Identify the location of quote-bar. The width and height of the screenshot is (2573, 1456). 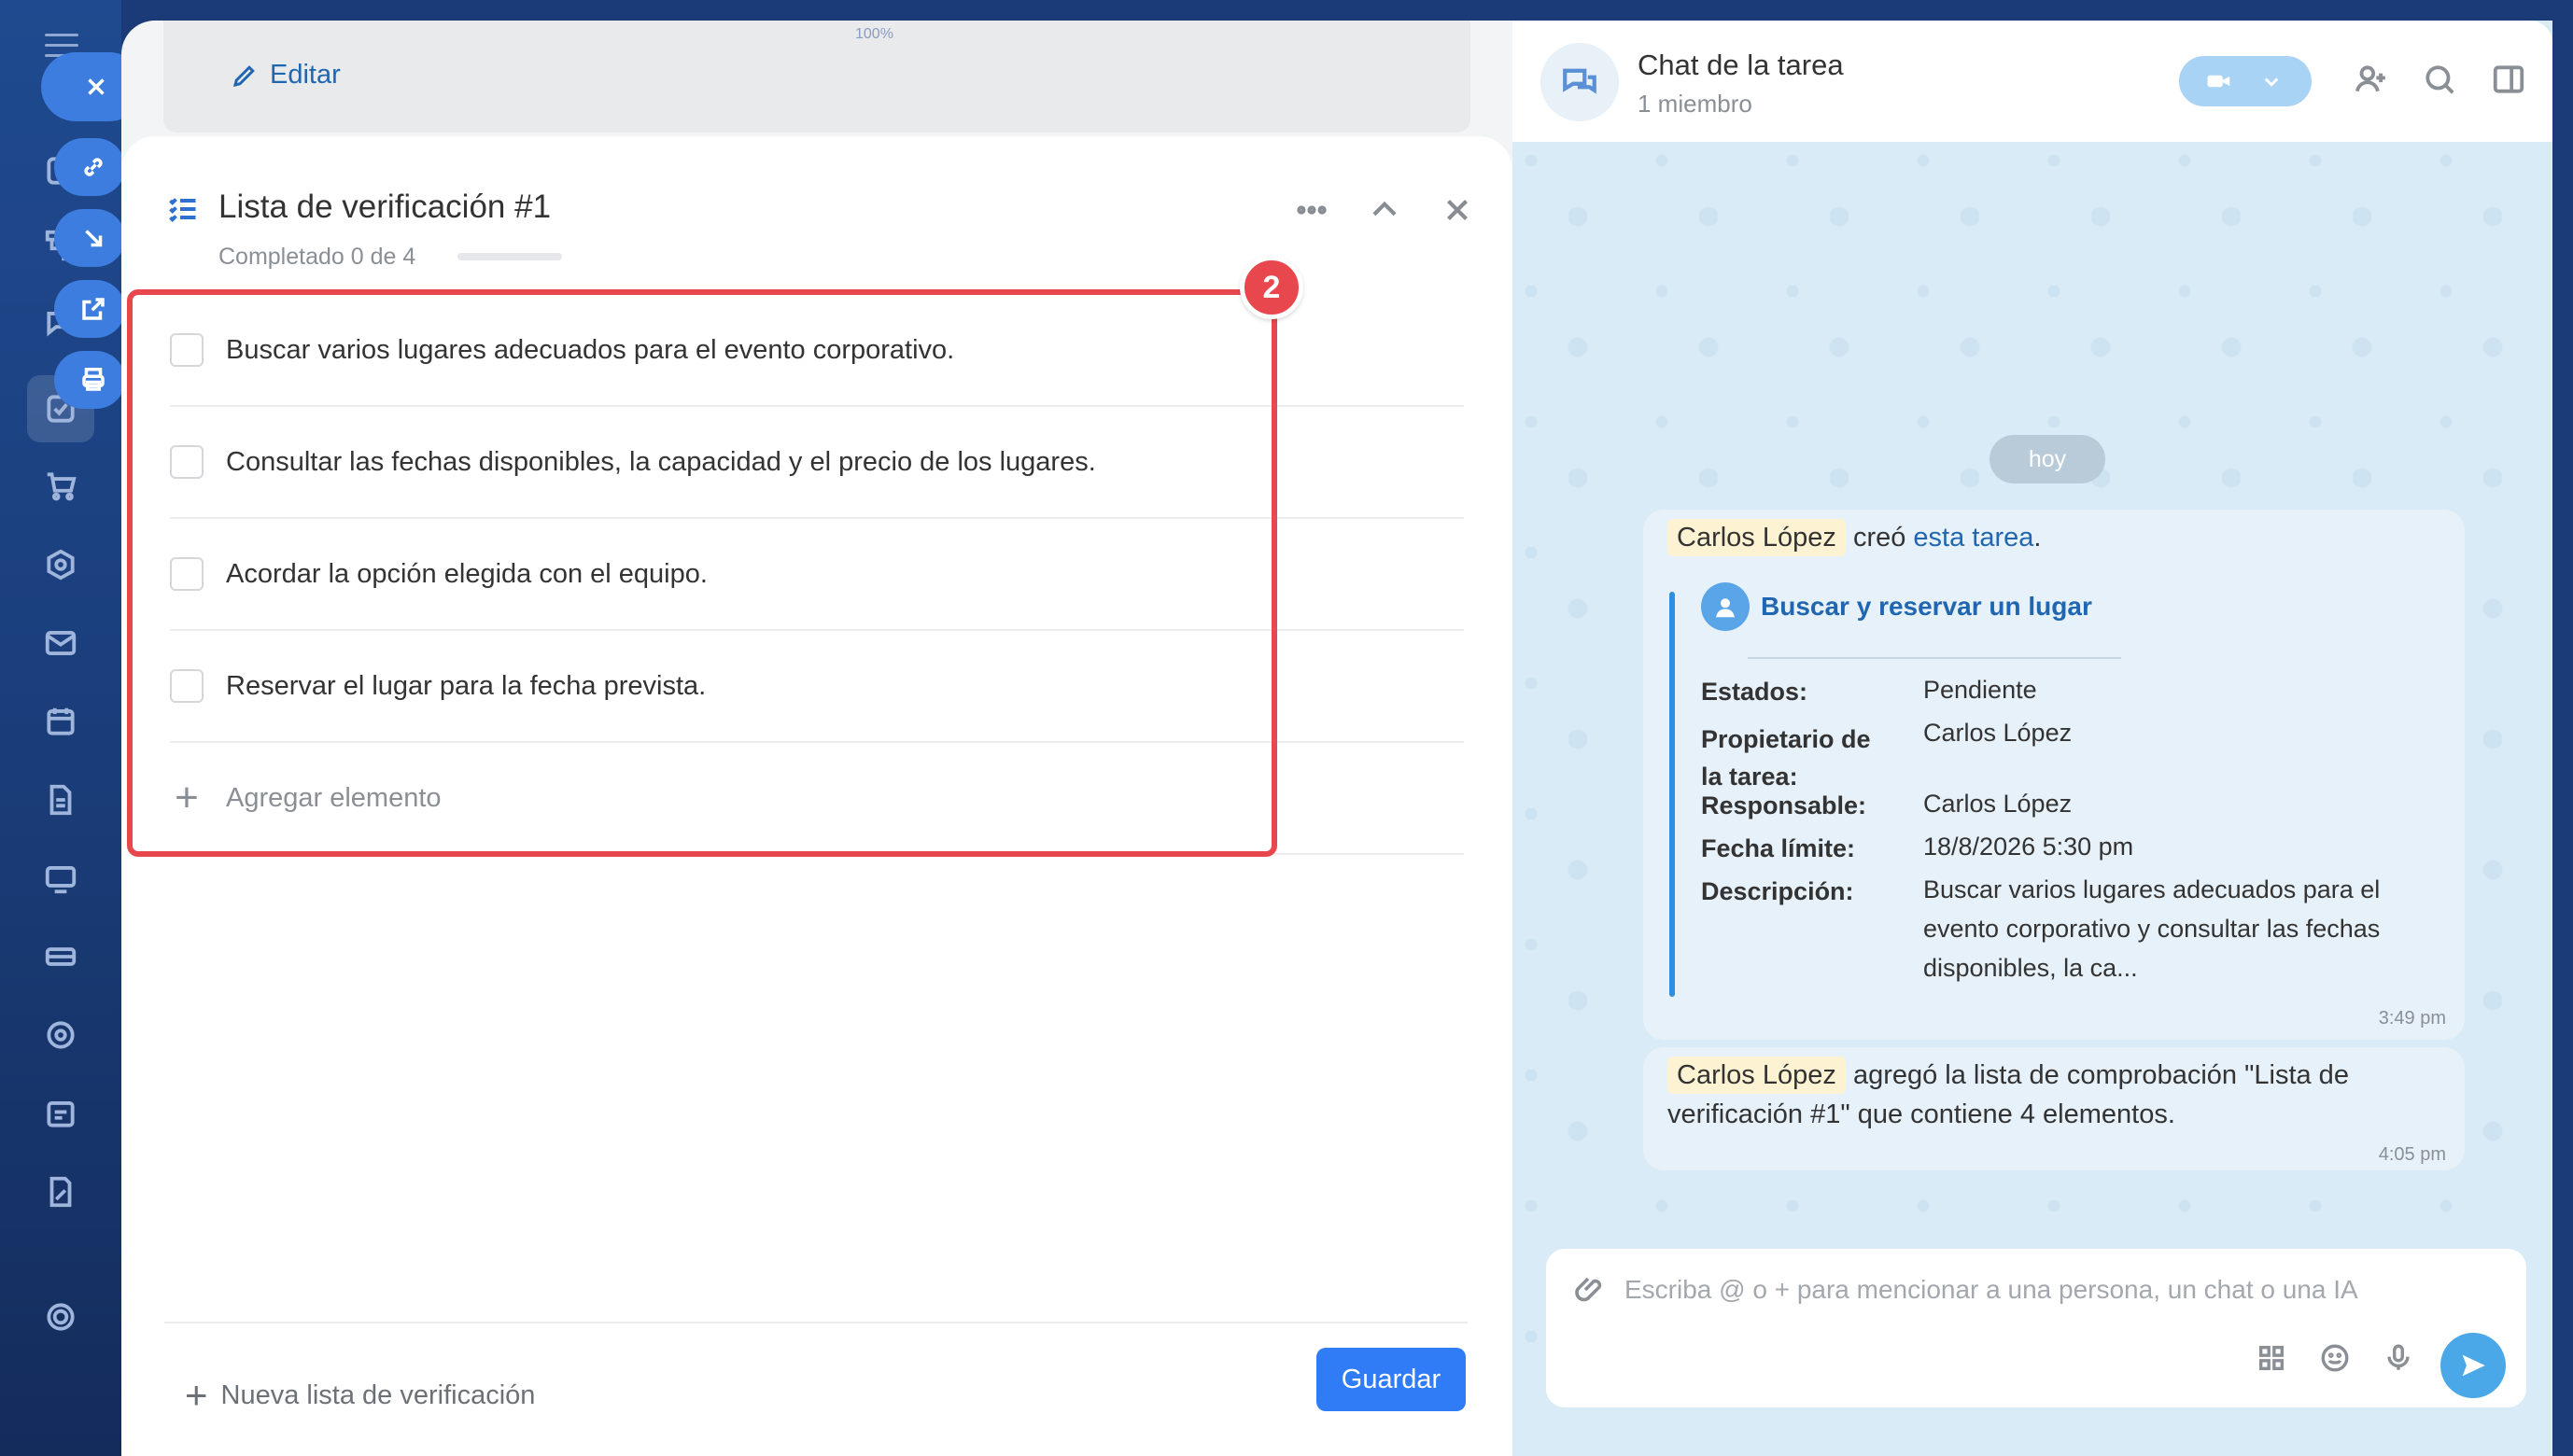
(1672, 794).